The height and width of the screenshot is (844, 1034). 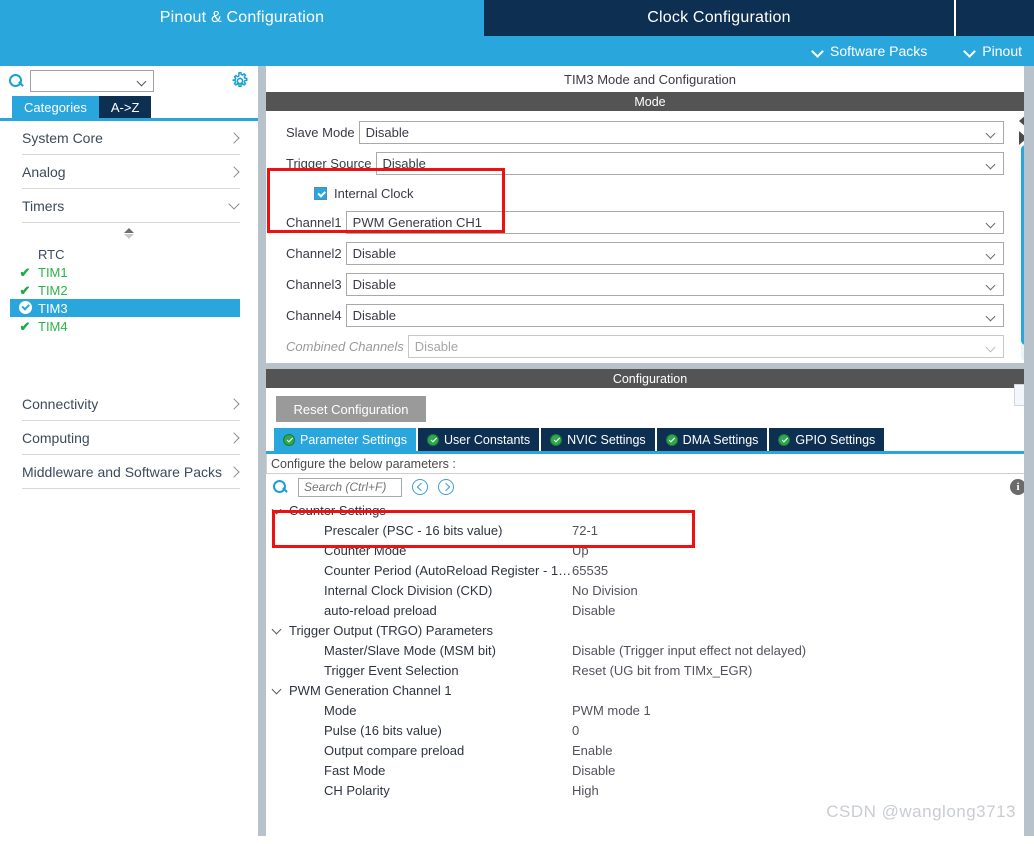 What do you see at coordinates (131, 138) in the screenshot?
I see `sidebar-item-system-core: System Core` at bounding box center [131, 138].